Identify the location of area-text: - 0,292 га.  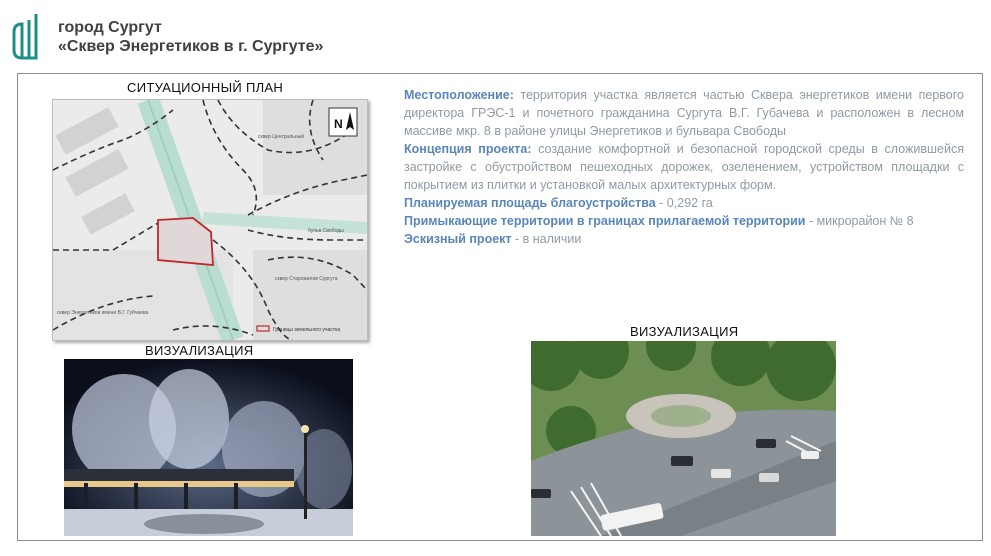
(684, 203).